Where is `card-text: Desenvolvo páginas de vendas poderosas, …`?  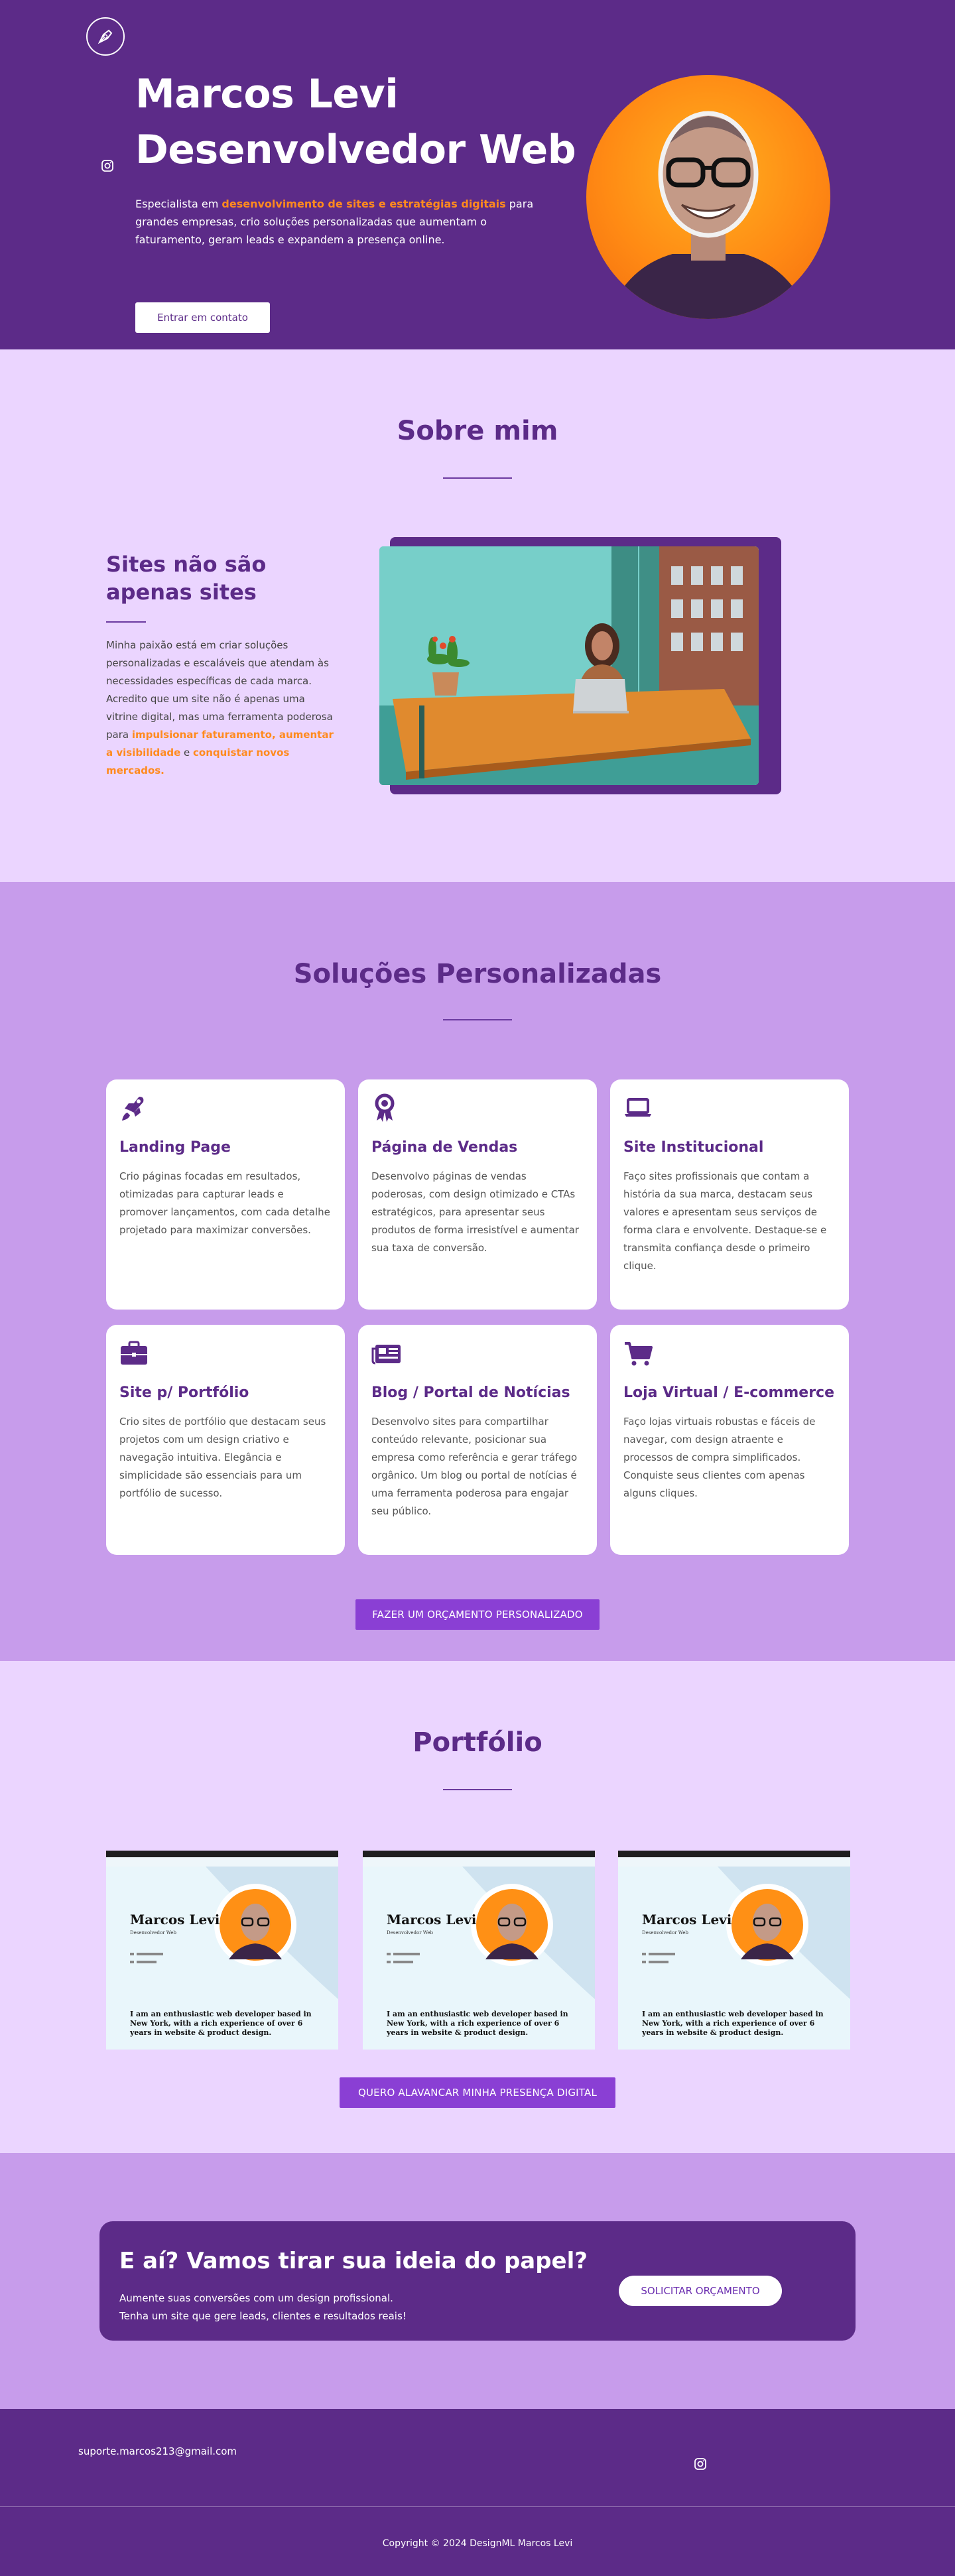
card-text: Desenvolvo páginas de vendas poderosas, … is located at coordinates (475, 1212).